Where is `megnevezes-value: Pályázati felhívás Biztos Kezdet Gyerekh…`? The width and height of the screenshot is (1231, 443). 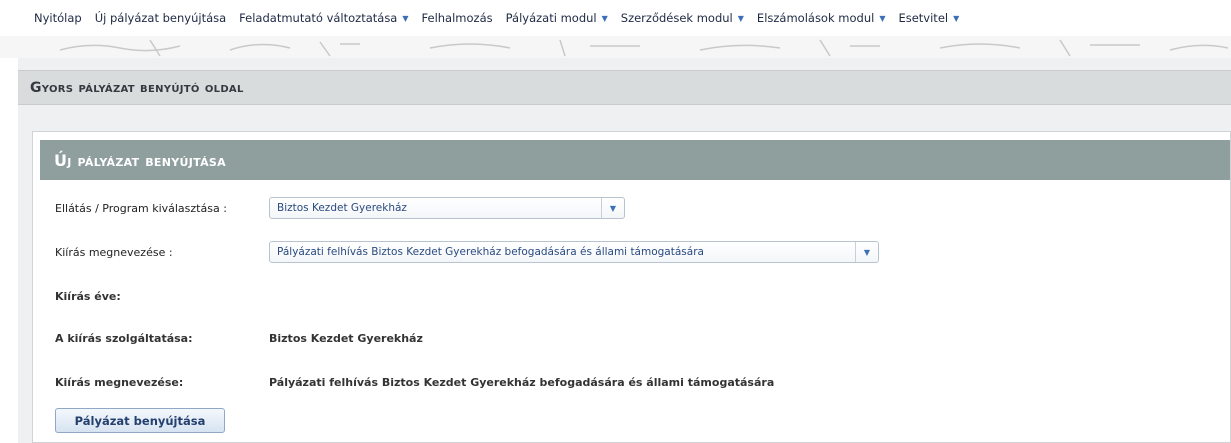
megnevezes-value: Pályázati felhívás Biztos Kezdet Gyerekh… is located at coordinates (522, 382).